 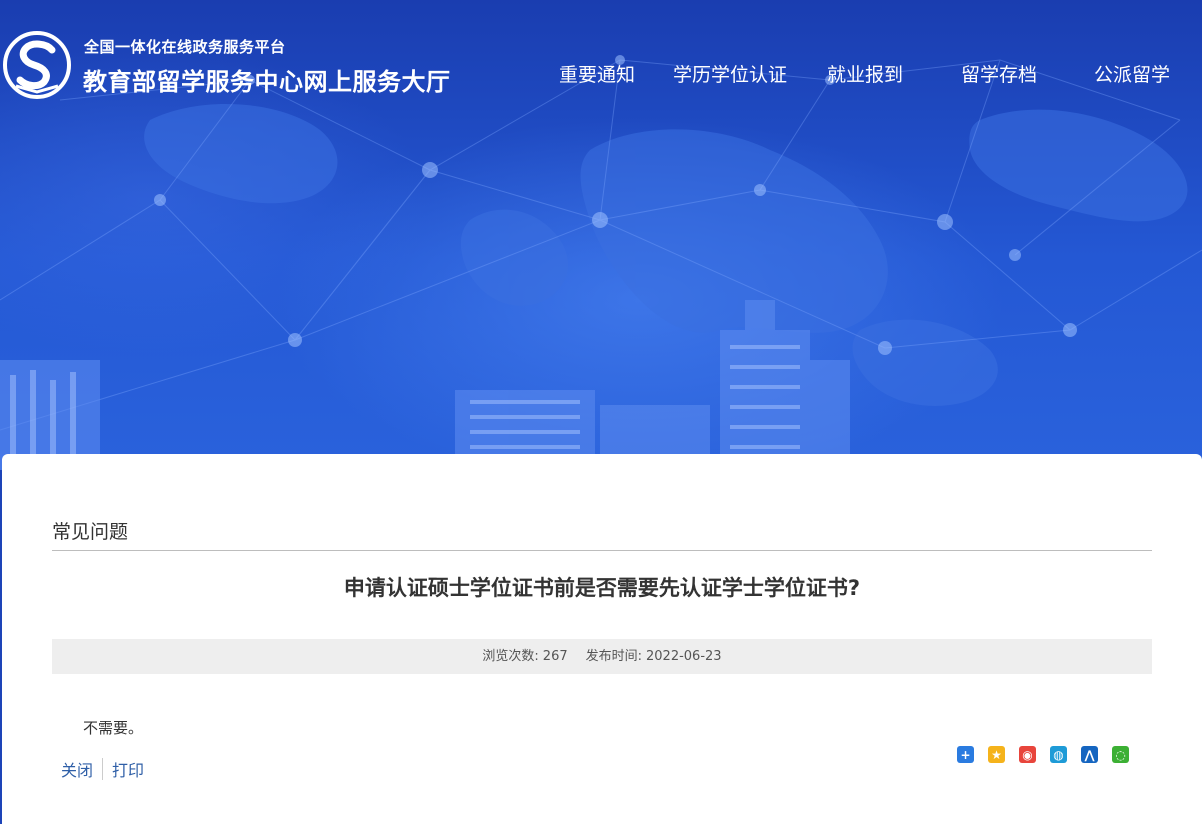 I want to click on site-title: 教育部留学服务中心网上服务大厅, so click(x=267, y=79).